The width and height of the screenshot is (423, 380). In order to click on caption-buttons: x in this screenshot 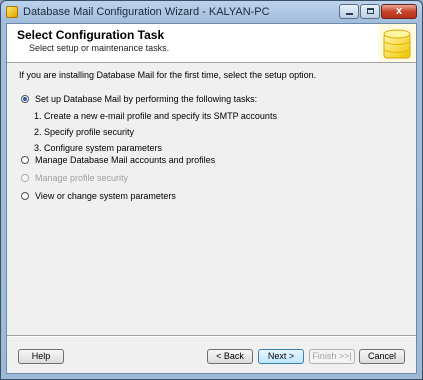, I will do `click(377, 11)`.